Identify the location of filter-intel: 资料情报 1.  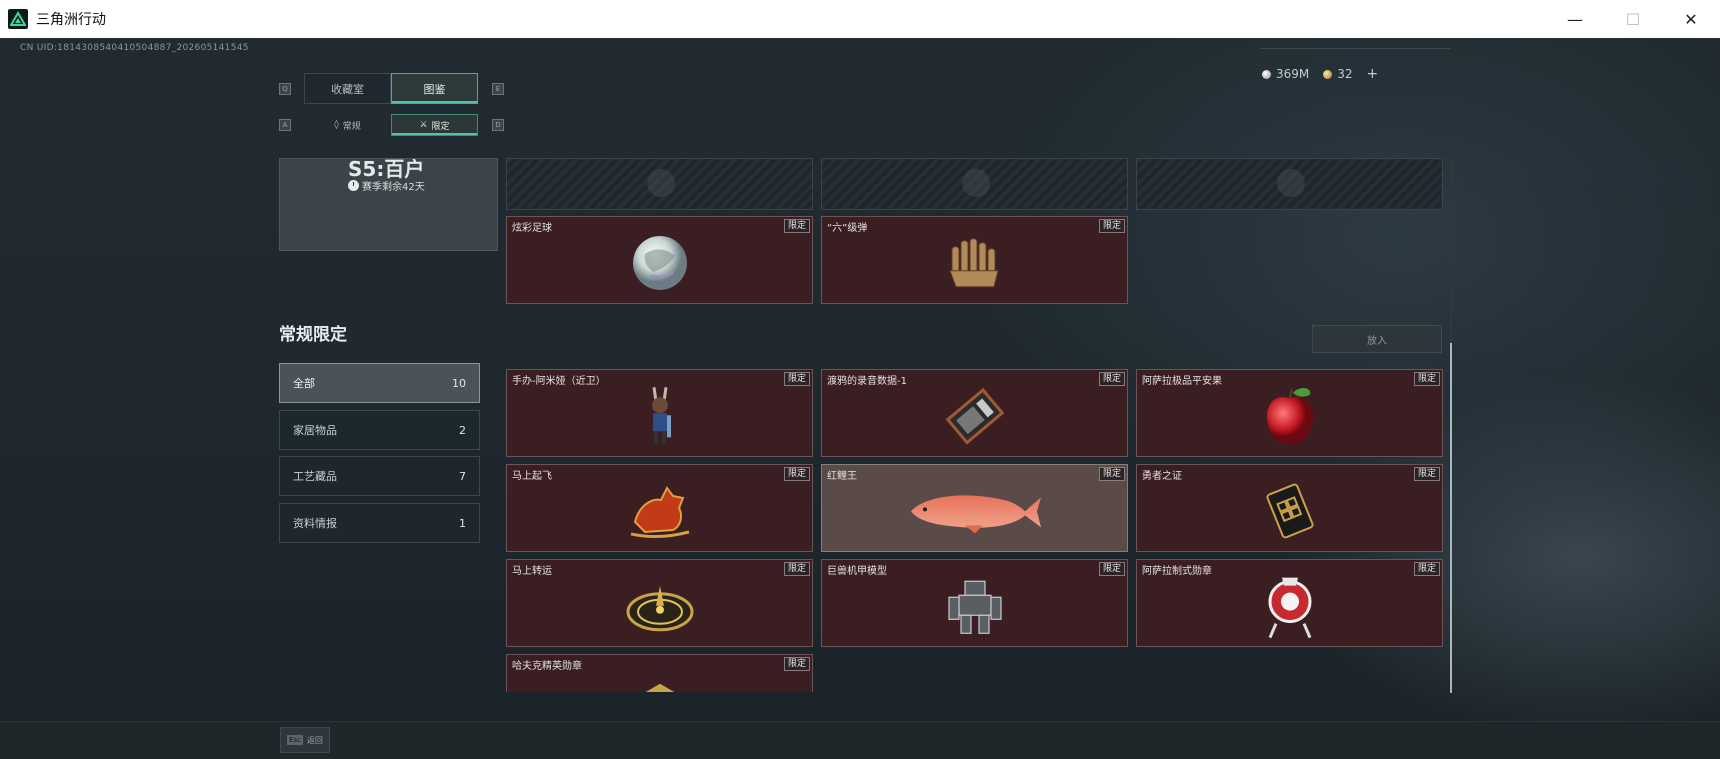
(379, 523).